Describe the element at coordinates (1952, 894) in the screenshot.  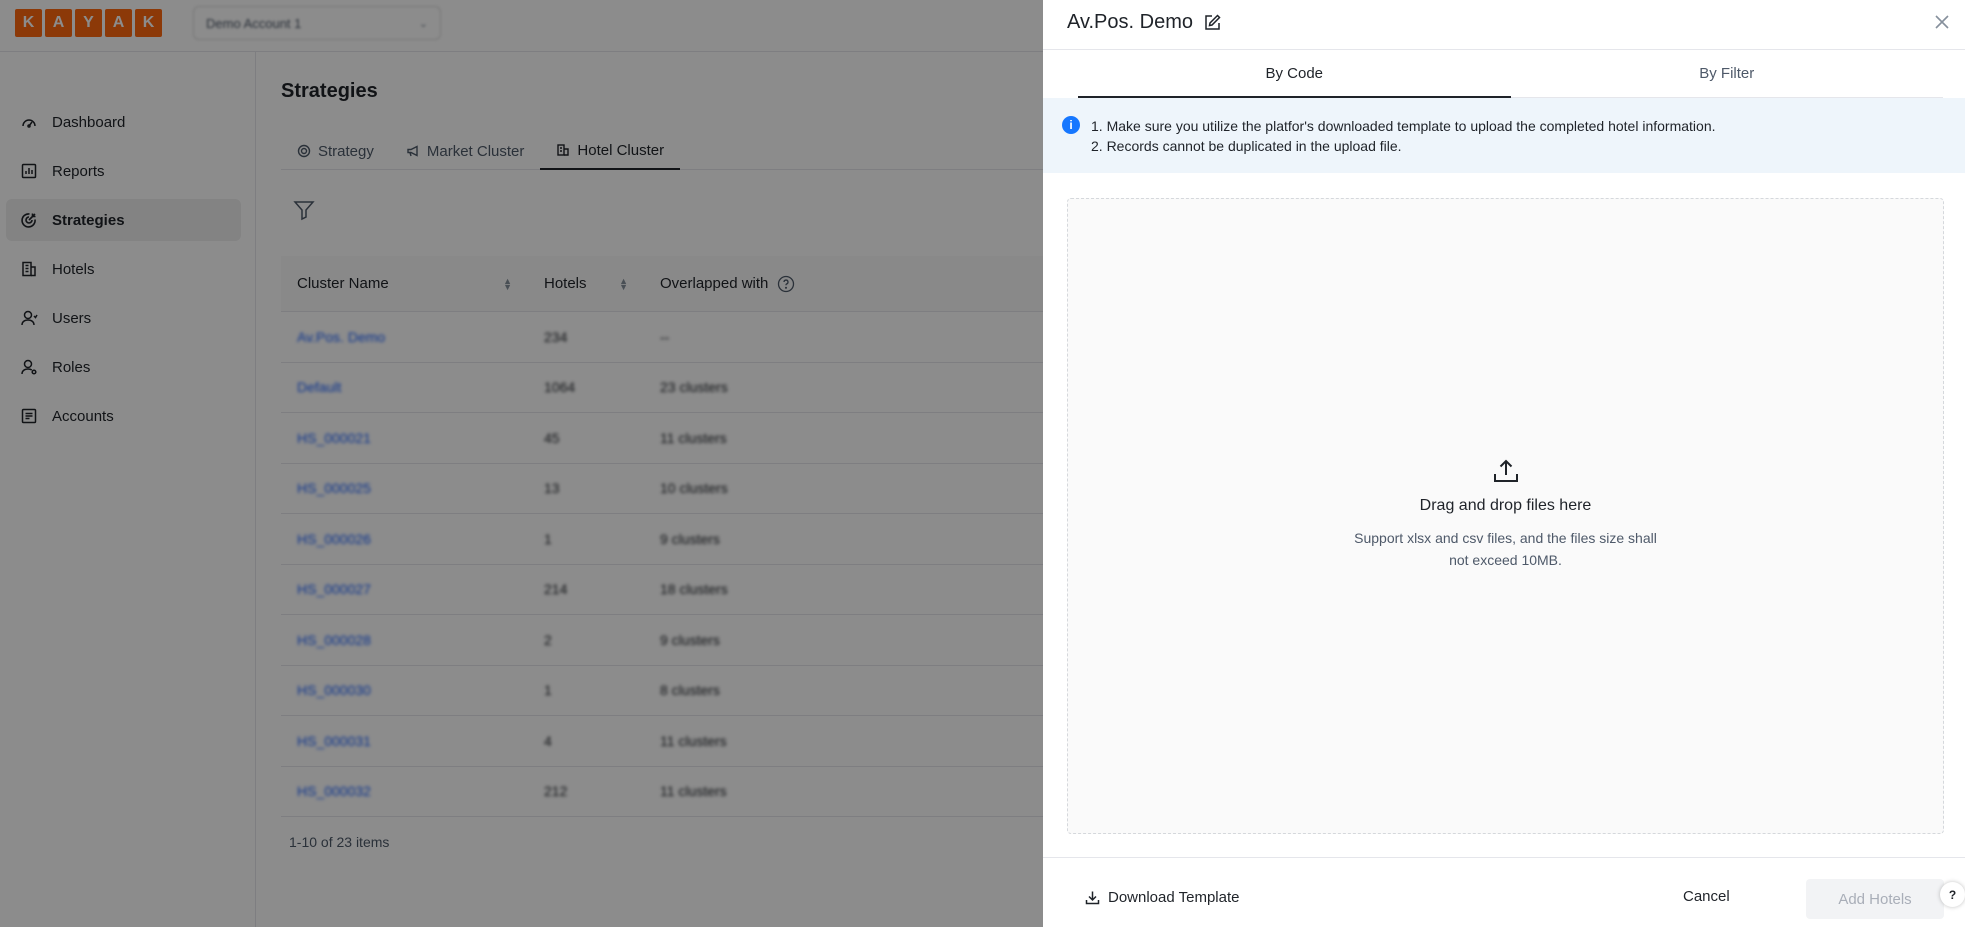
I see `help-floating-button: ?` at that location.